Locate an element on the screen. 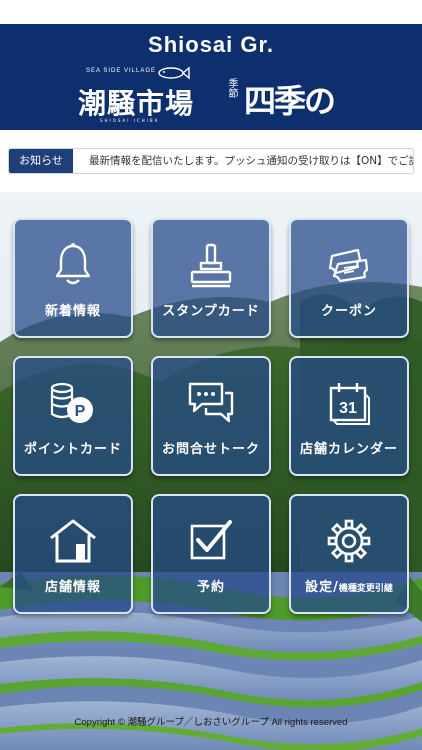  menu-news: 新着情報 is located at coordinates (73, 278).